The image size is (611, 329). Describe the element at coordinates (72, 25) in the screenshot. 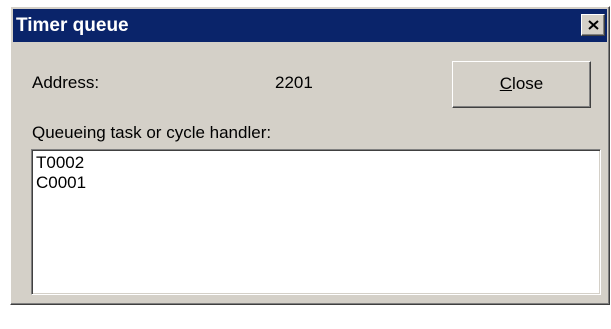

I see `window-title: Timer queue` at that location.